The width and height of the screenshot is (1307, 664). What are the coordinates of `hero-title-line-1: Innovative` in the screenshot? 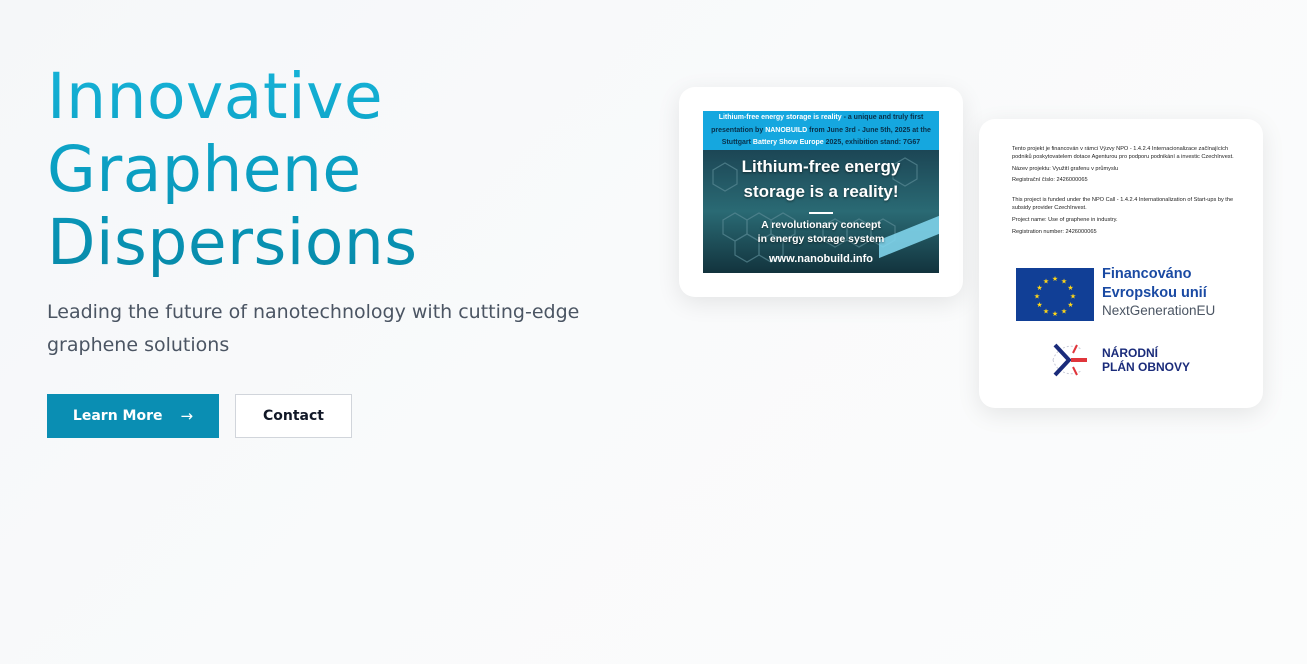 It's located at (215, 96).